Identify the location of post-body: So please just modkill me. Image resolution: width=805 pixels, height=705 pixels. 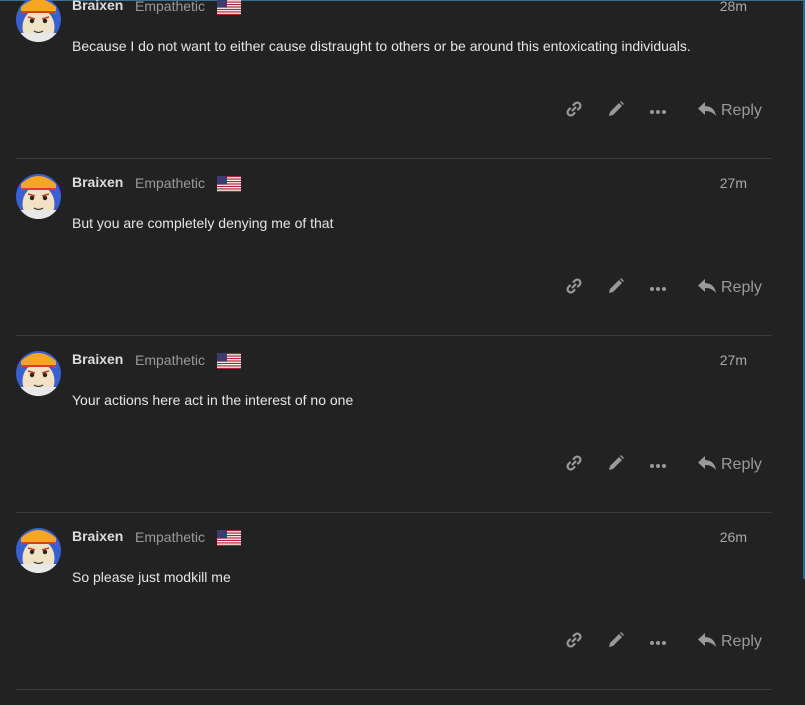
(151, 577).